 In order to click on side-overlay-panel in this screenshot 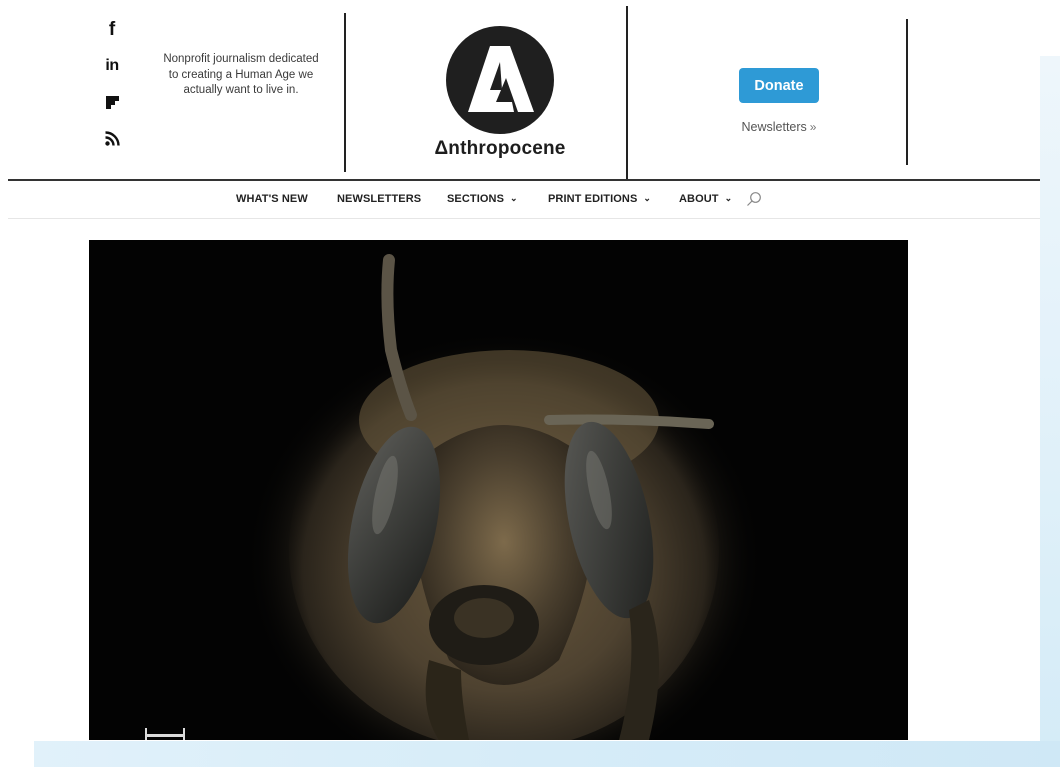, I will do `click(1050, 411)`.